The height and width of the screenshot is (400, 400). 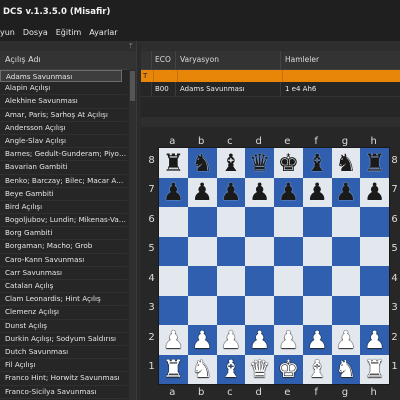 What do you see at coordinates (63, 300) in the screenshot?
I see `opening-list-item: Clam Leonardis; Hint Açılış` at bounding box center [63, 300].